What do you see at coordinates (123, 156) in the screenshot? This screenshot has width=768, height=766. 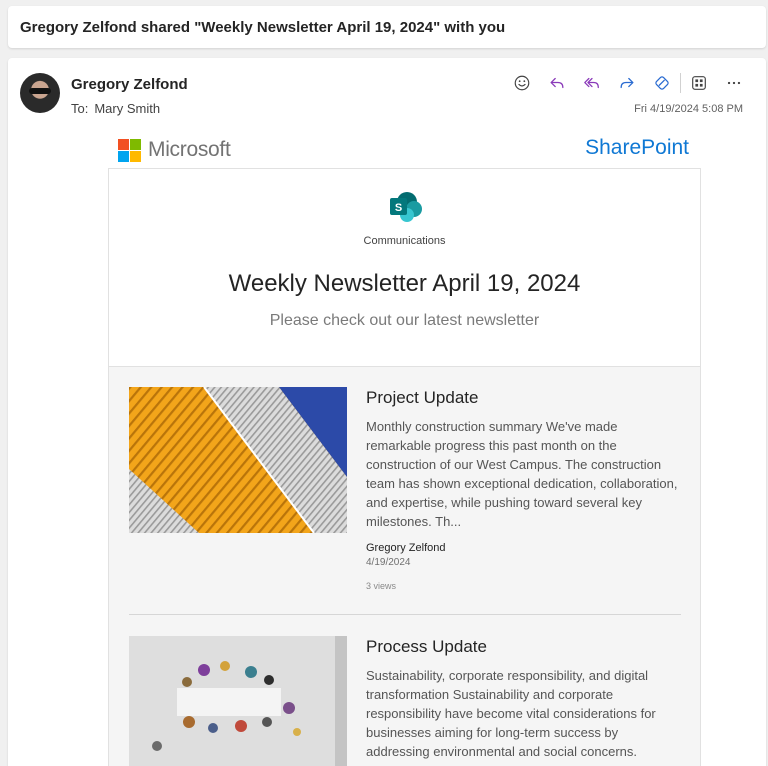 I see `logo-square-blue` at bounding box center [123, 156].